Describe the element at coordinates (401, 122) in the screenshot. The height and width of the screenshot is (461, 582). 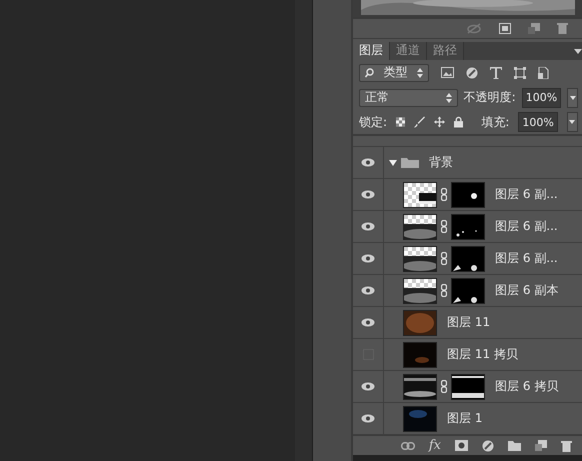
I see `lock-transparency-icon` at that location.